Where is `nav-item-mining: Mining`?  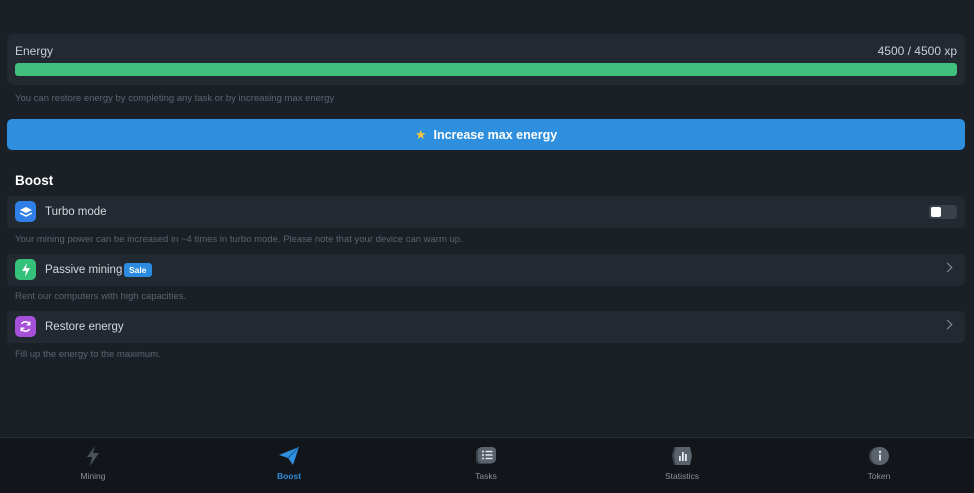
nav-item-mining: Mining is located at coordinates (93, 465).